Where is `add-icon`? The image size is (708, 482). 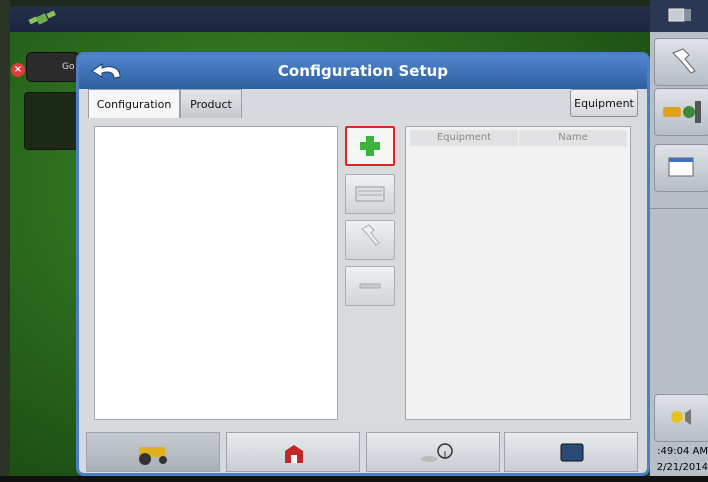 add-icon is located at coordinates (370, 146).